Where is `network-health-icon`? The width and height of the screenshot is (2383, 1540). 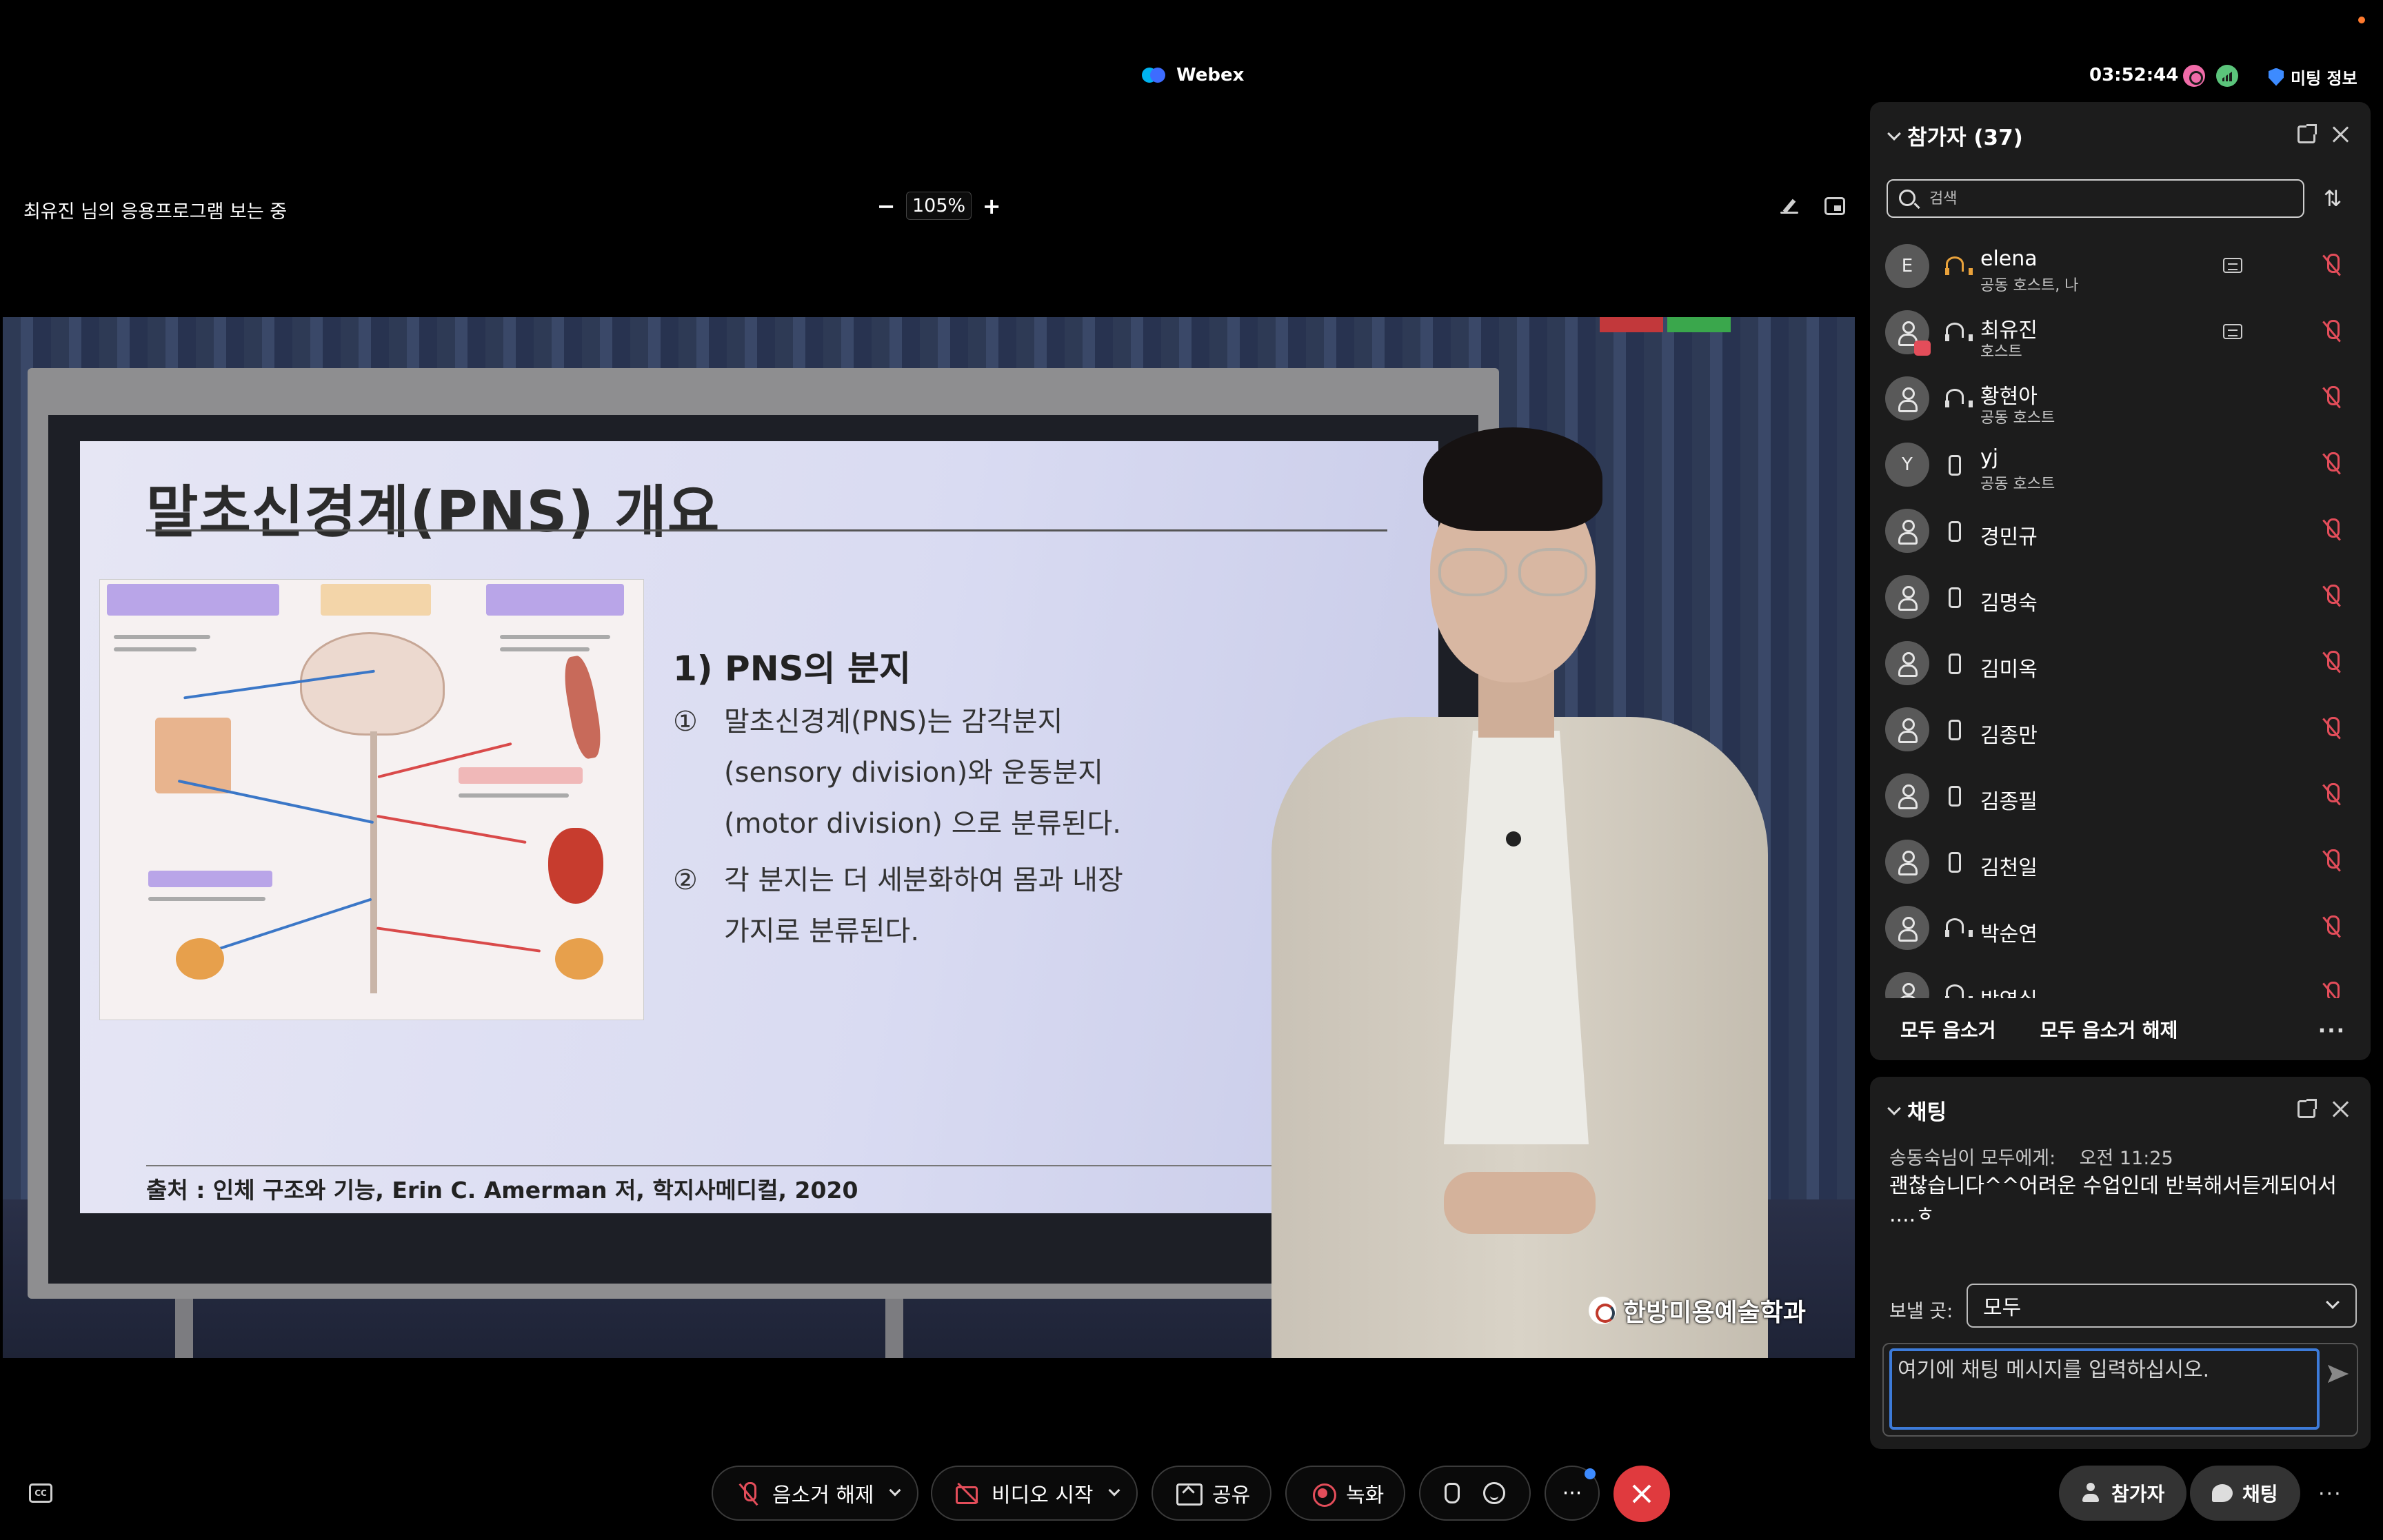
network-health-icon is located at coordinates (2227, 76).